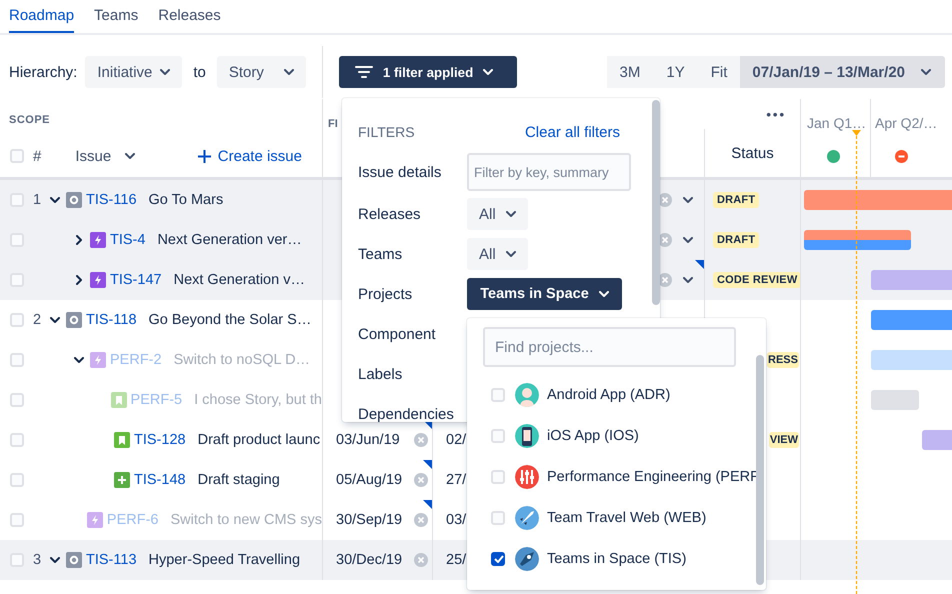  Describe the element at coordinates (455, 520) in the screenshot. I see `date-cell-text: 03/` at that location.